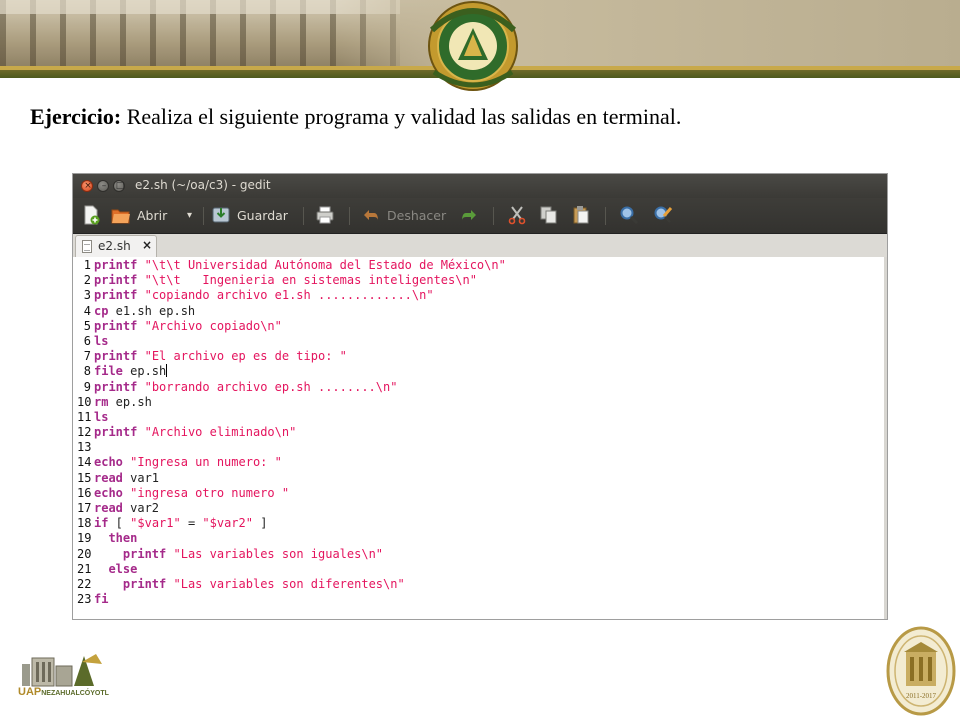  Describe the element at coordinates (147, 245) in the screenshot. I see `tab-close-icon: ×` at that location.